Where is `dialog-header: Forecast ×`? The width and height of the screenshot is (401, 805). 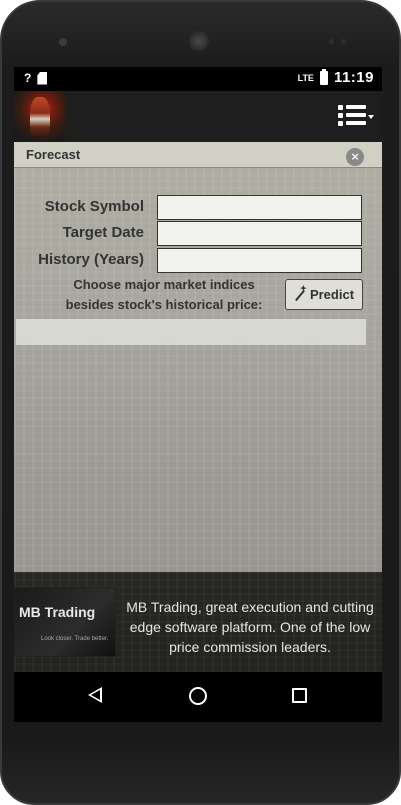 dialog-header: Forecast × is located at coordinates (198, 155).